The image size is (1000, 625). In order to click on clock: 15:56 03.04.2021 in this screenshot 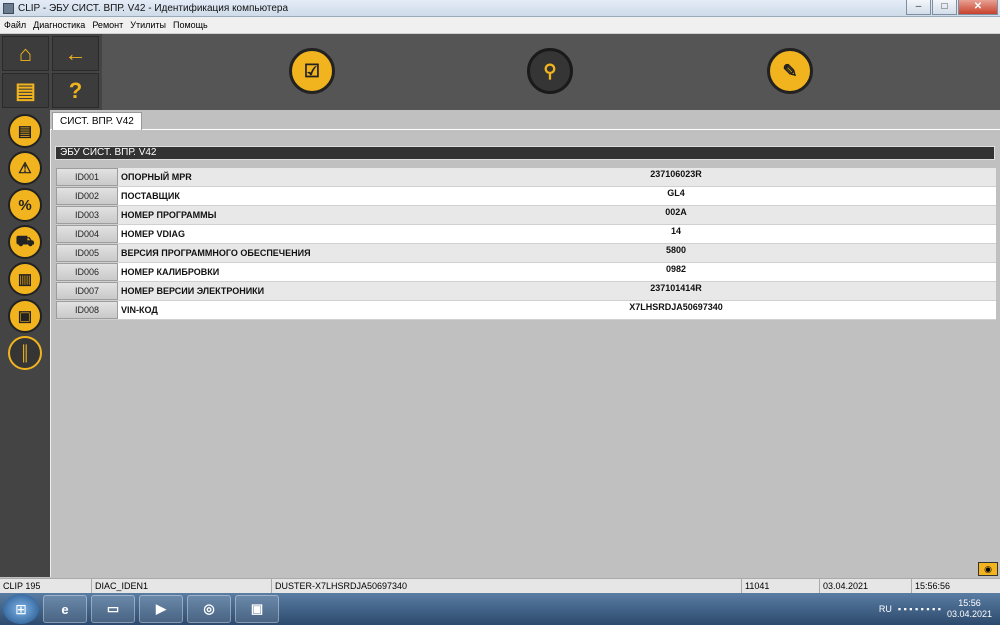, I will do `click(969, 609)`.